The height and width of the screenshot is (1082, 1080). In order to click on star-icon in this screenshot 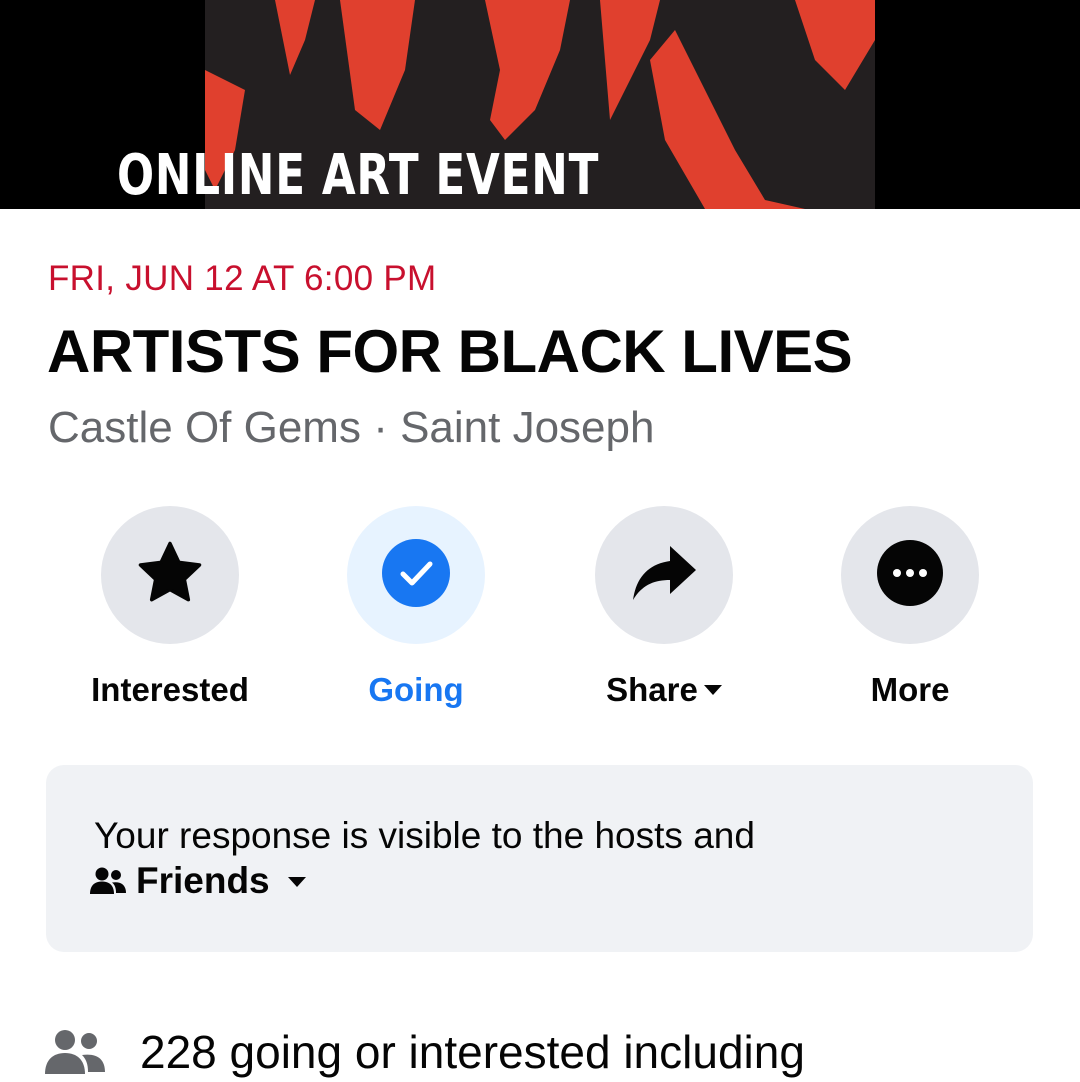, I will do `click(170, 575)`.